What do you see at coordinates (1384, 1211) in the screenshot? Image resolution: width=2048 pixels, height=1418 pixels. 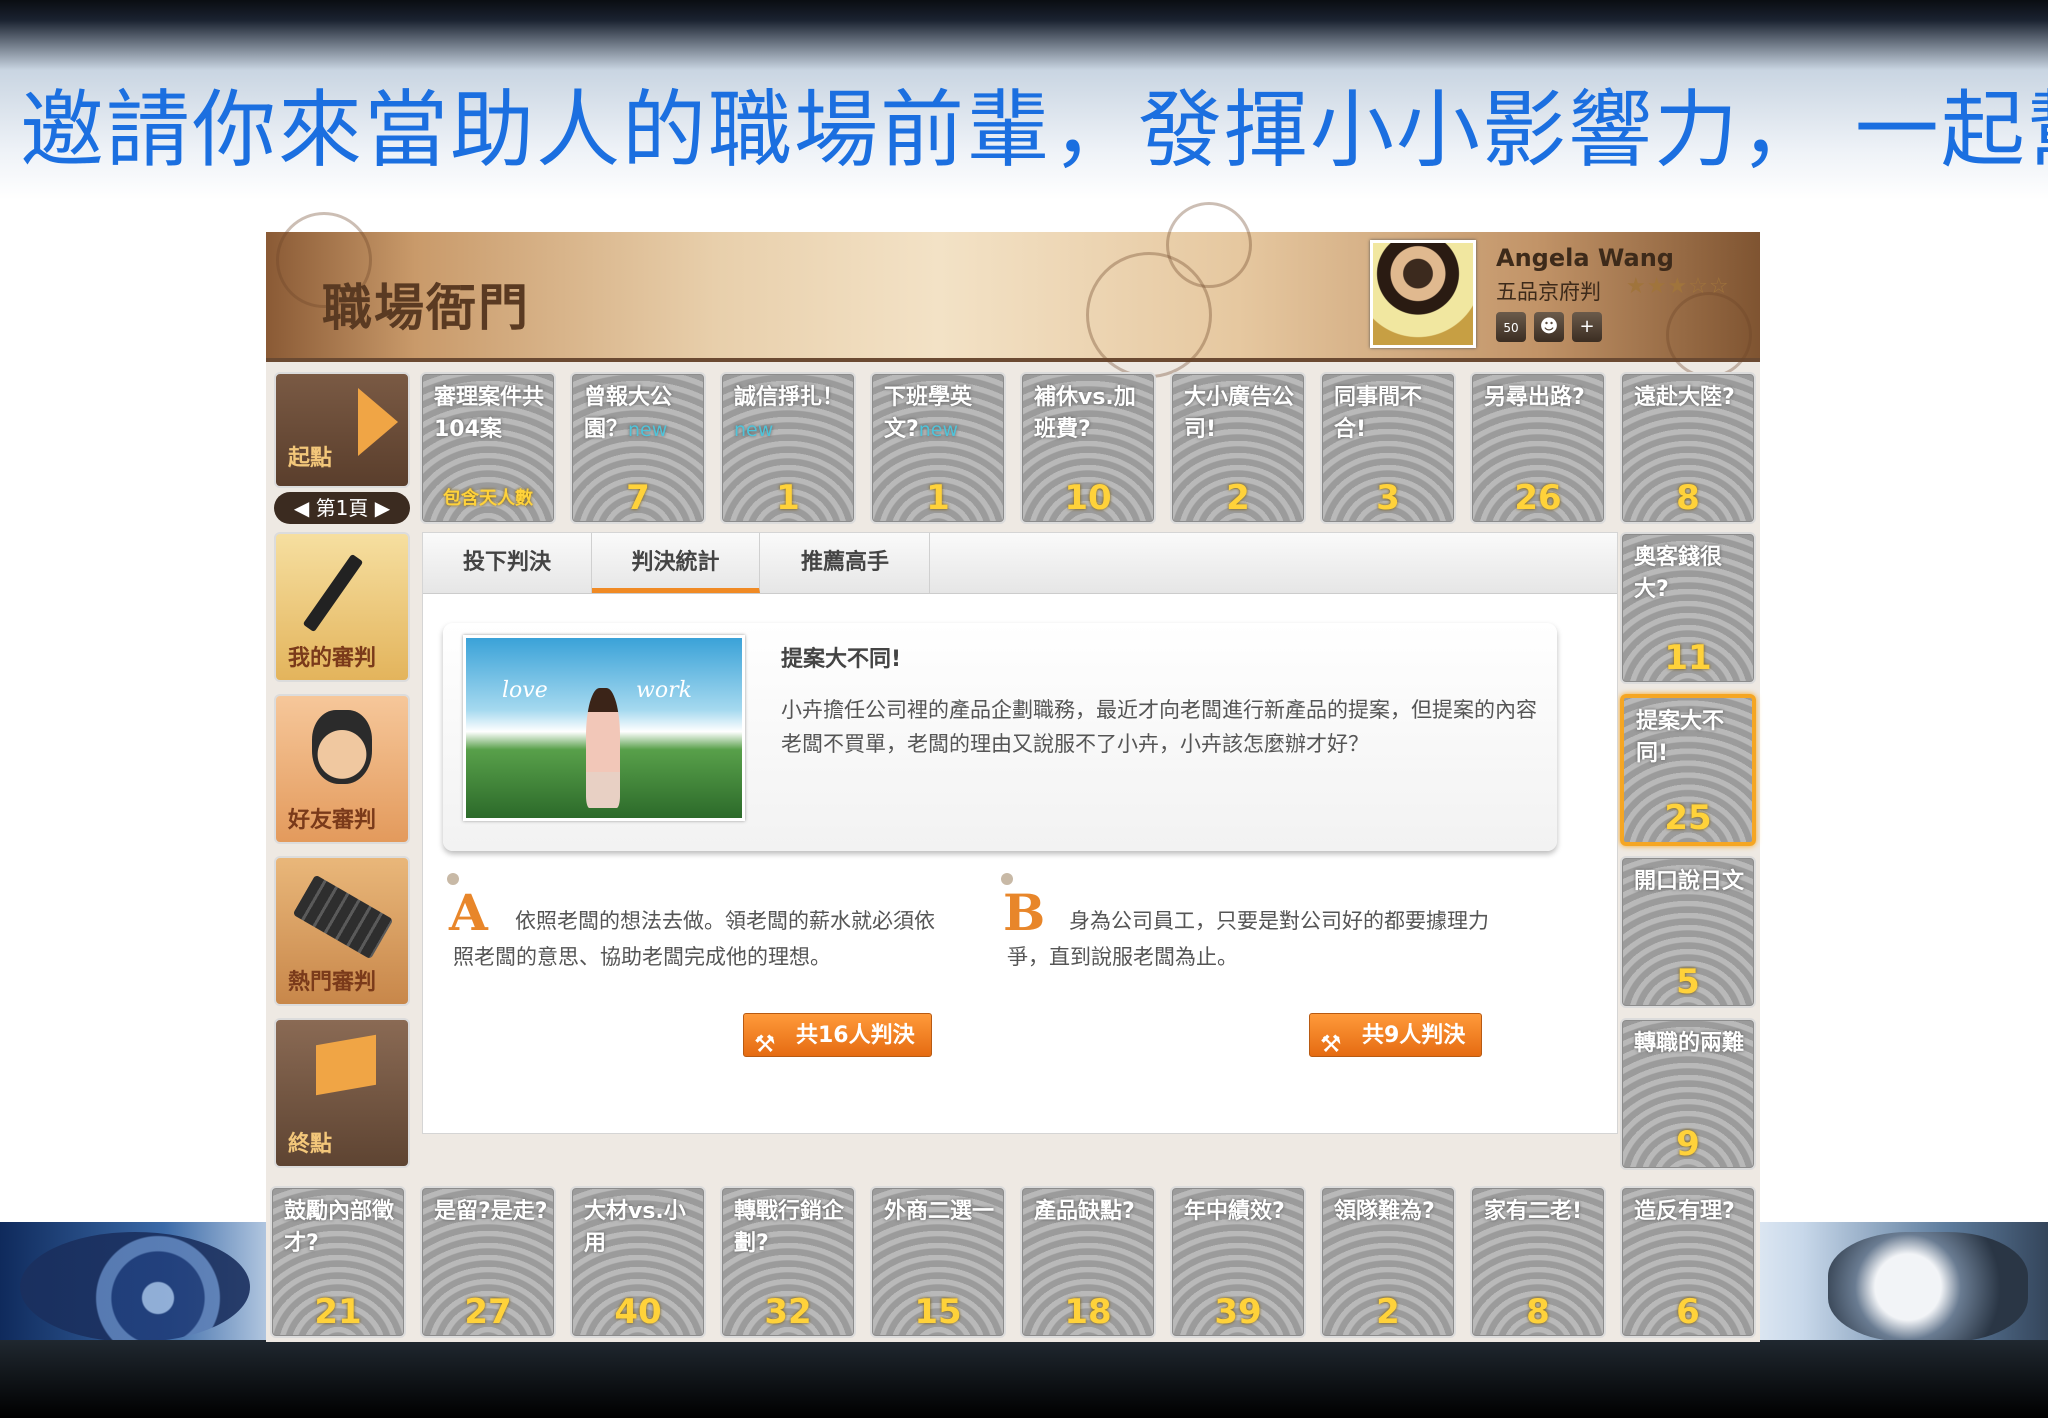 I see `tile-title: 領隊難為?` at bounding box center [1384, 1211].